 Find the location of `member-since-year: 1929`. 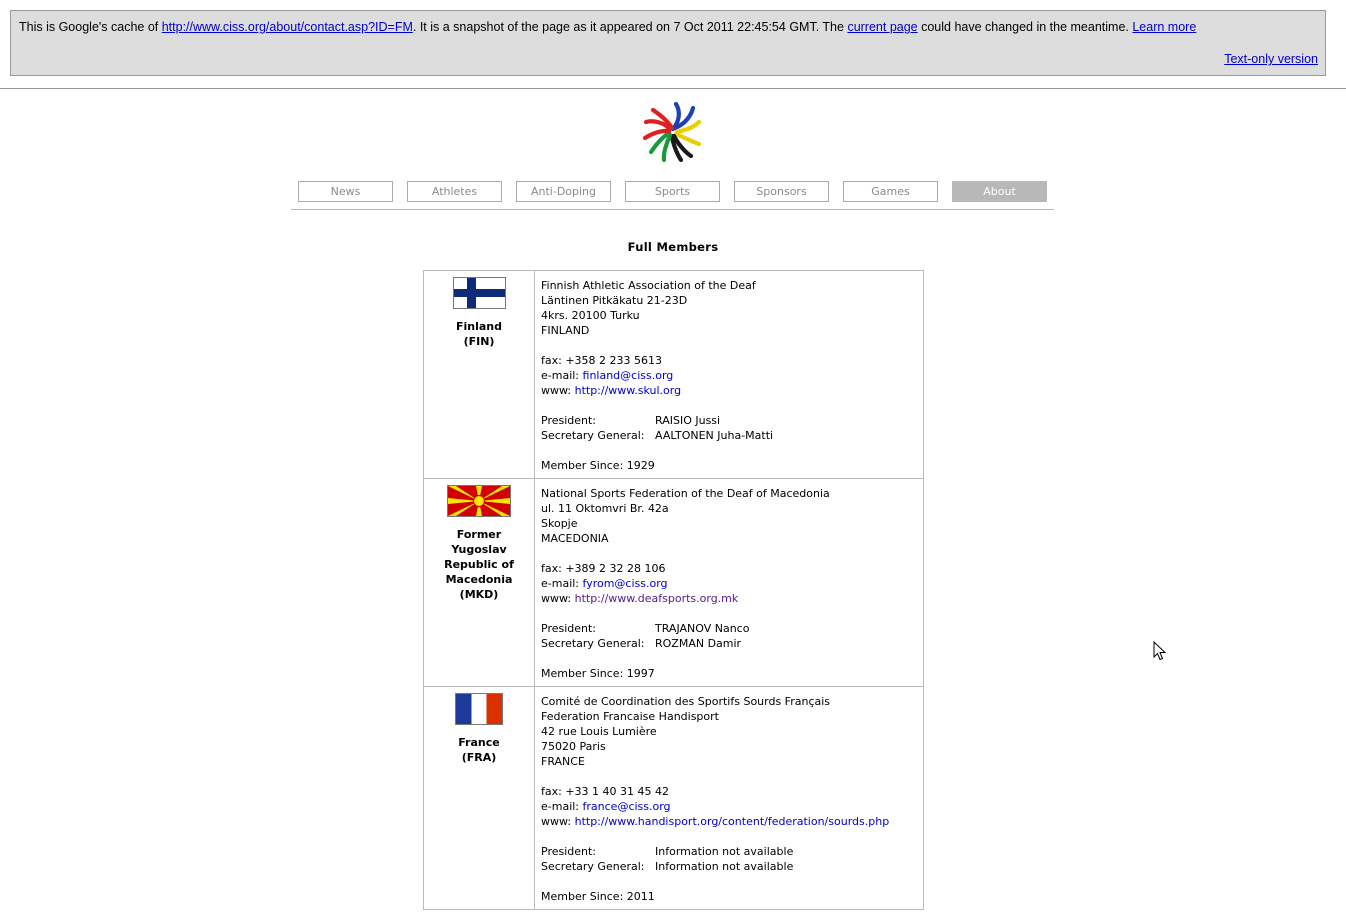

member-since-year: 1929 is located at coordinates (640, 465).